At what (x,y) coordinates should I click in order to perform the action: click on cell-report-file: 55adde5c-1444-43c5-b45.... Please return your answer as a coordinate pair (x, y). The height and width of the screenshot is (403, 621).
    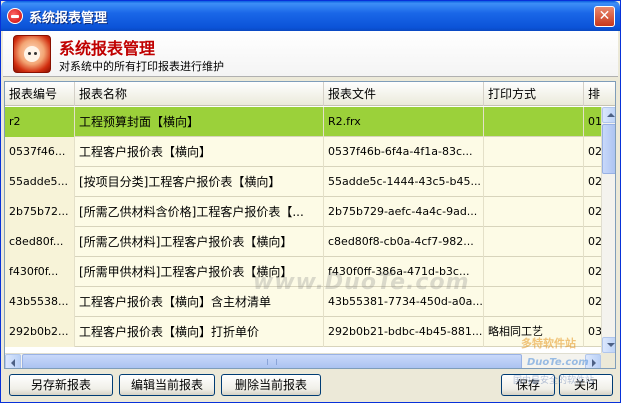
    Looking at the image, I should click on (404, 182).